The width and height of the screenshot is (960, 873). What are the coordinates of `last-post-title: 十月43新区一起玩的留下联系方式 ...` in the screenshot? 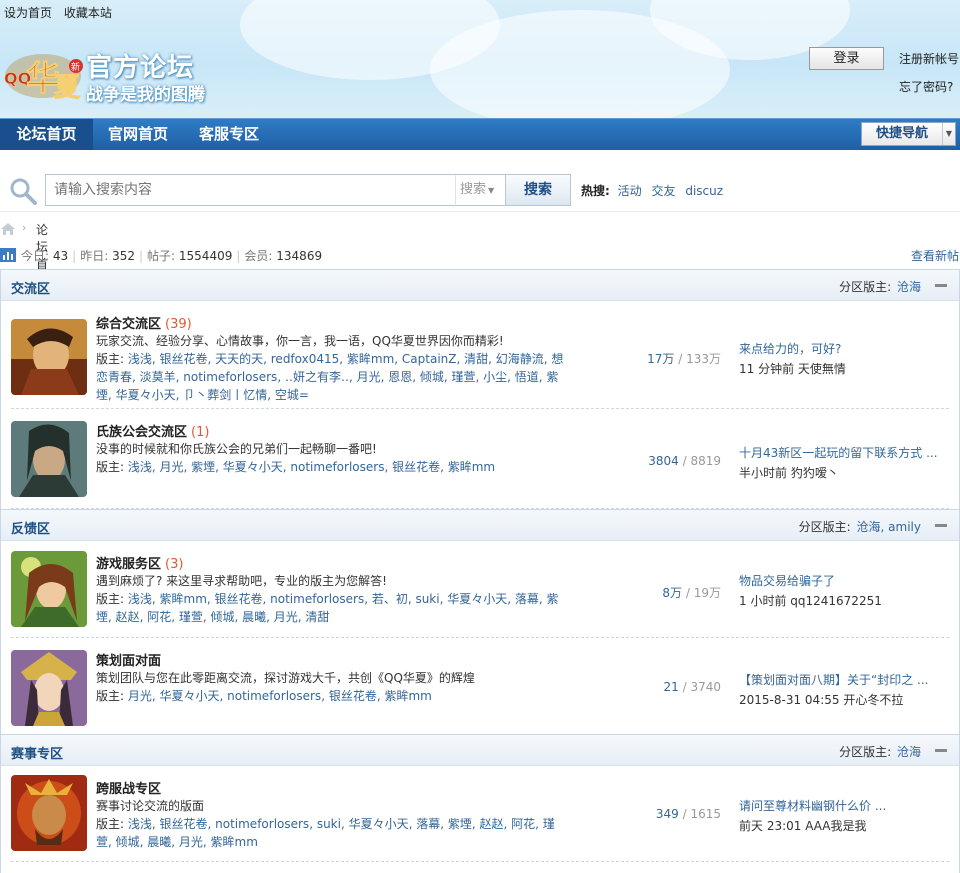 It's located at (841, 452).